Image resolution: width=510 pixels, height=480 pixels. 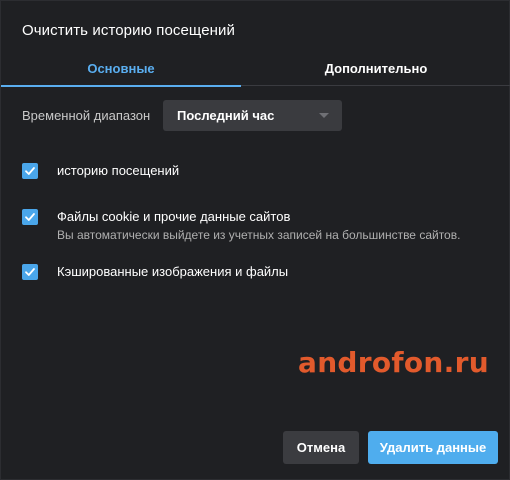 What do you see at coordinates (118, 170) in the screenshot?
I see `option-label: историю посещений` at bounding box center [118, 170].